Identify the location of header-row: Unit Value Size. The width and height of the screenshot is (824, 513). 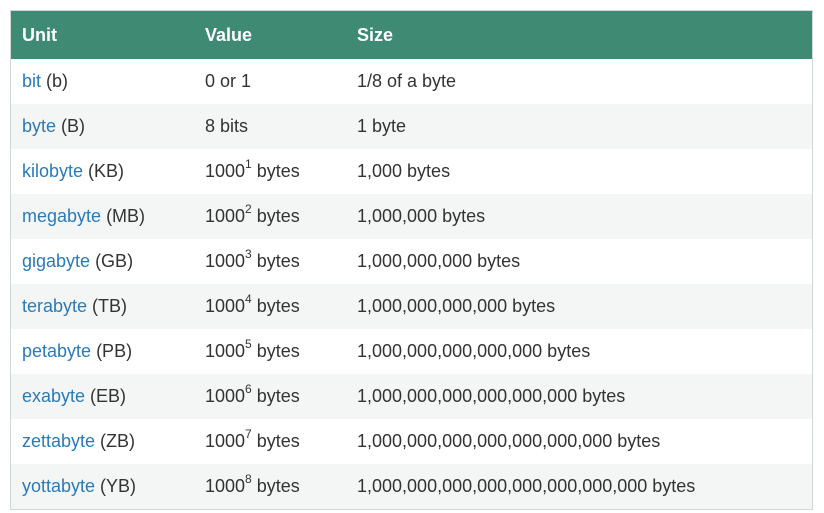
(411, 35).